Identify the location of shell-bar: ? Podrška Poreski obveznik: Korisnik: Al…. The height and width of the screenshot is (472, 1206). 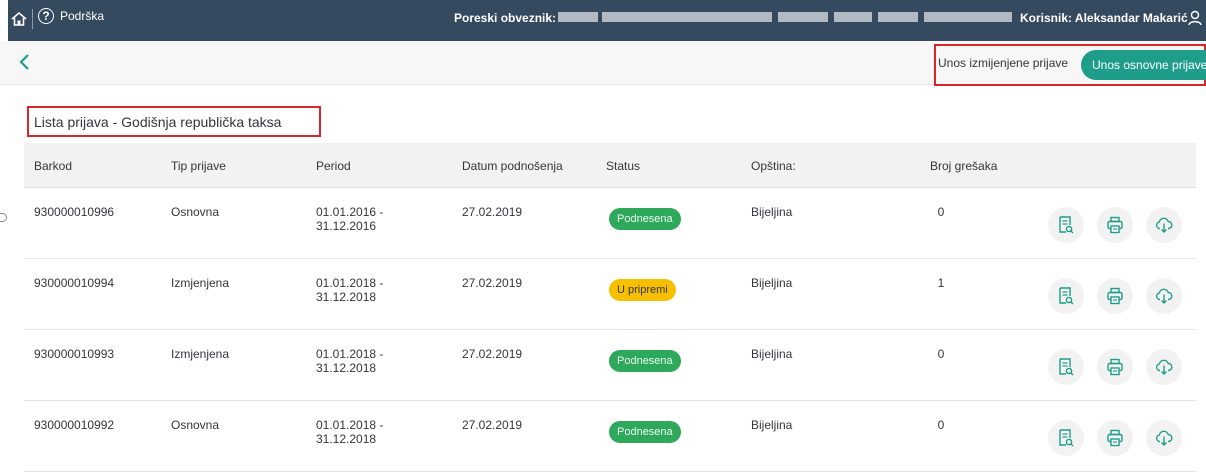
(607, 20).